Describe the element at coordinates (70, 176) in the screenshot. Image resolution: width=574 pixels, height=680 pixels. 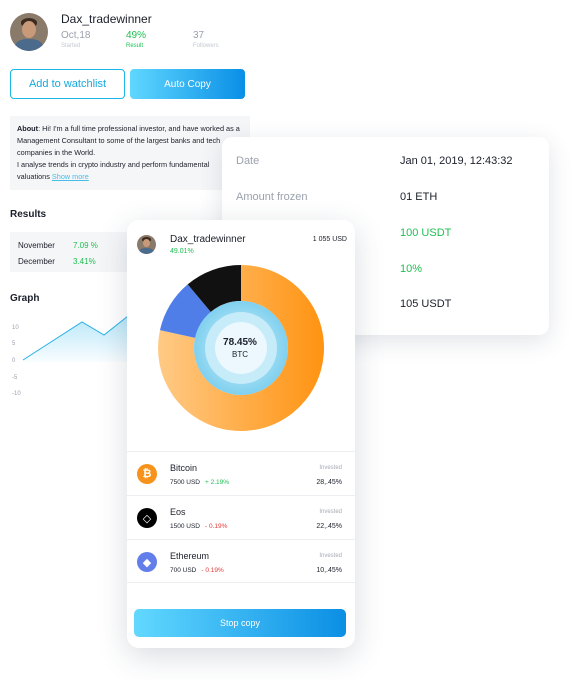
I see `show-more-link: Show more` at that location.